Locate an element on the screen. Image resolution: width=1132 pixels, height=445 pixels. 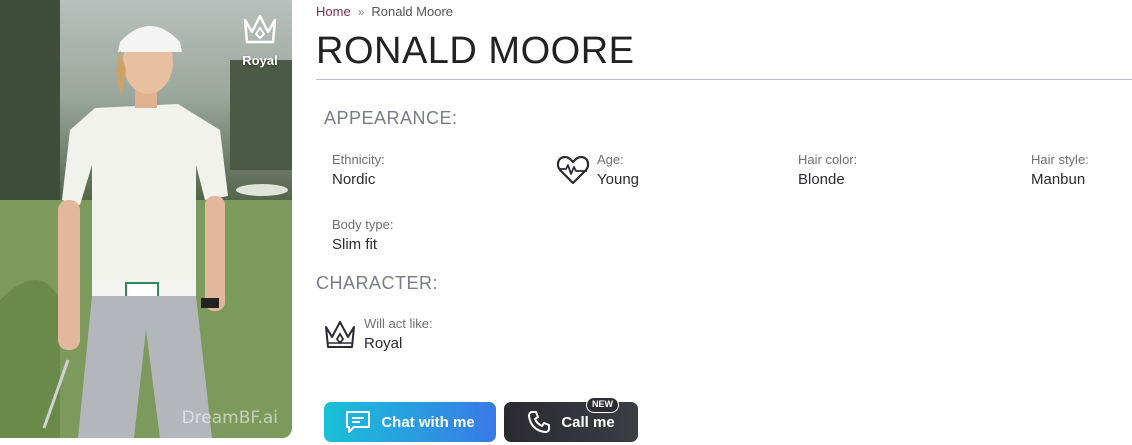
character-heading: CHARACTER: is located at coordinates (377, 283).